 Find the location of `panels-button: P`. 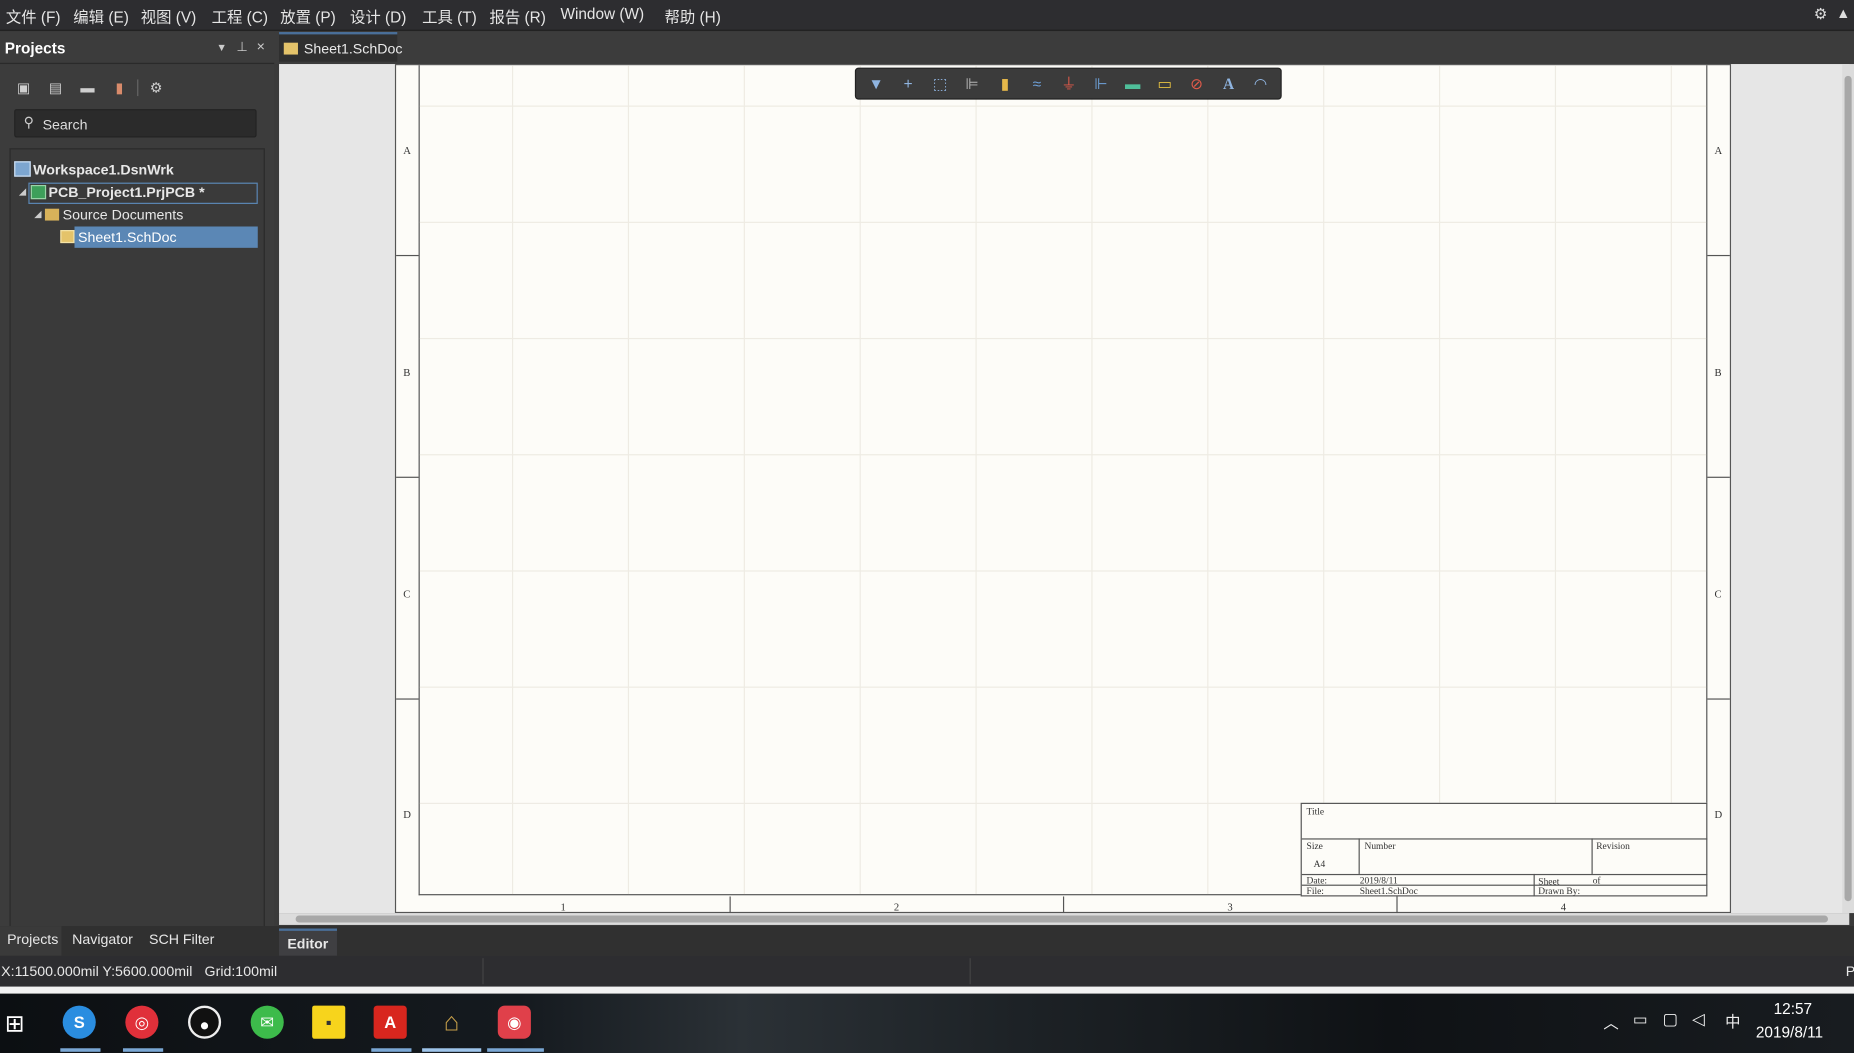

panels-button: P is located at coordinates (1850, 971).